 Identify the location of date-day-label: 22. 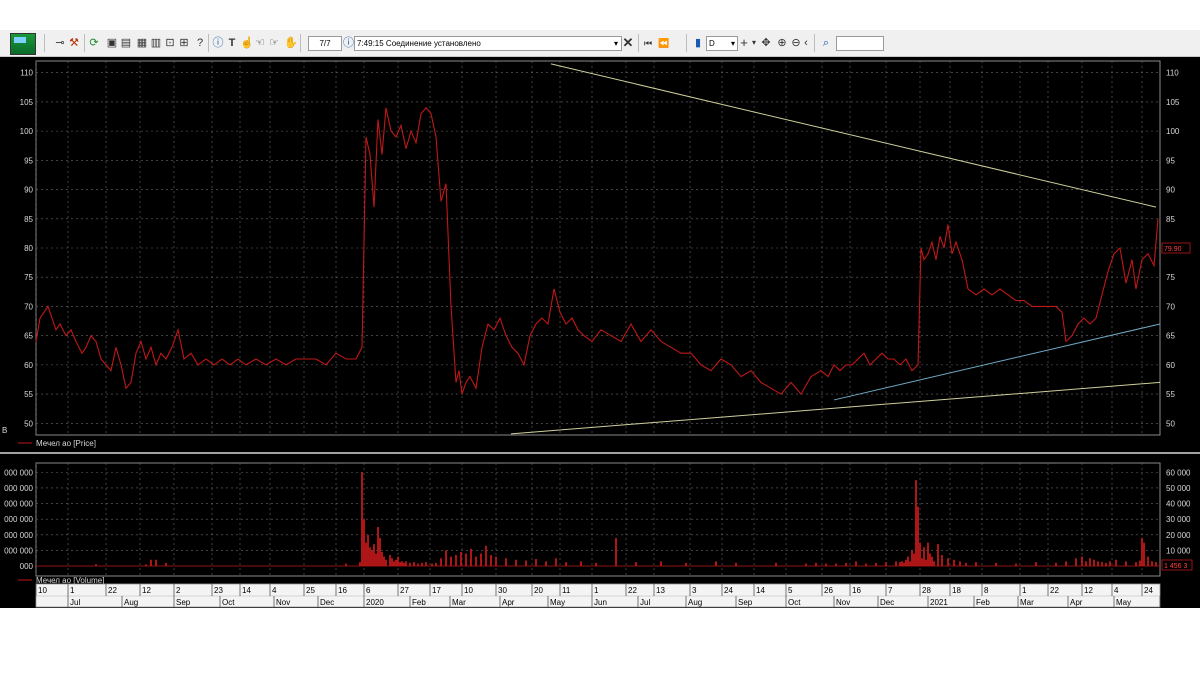
(1054, 590).